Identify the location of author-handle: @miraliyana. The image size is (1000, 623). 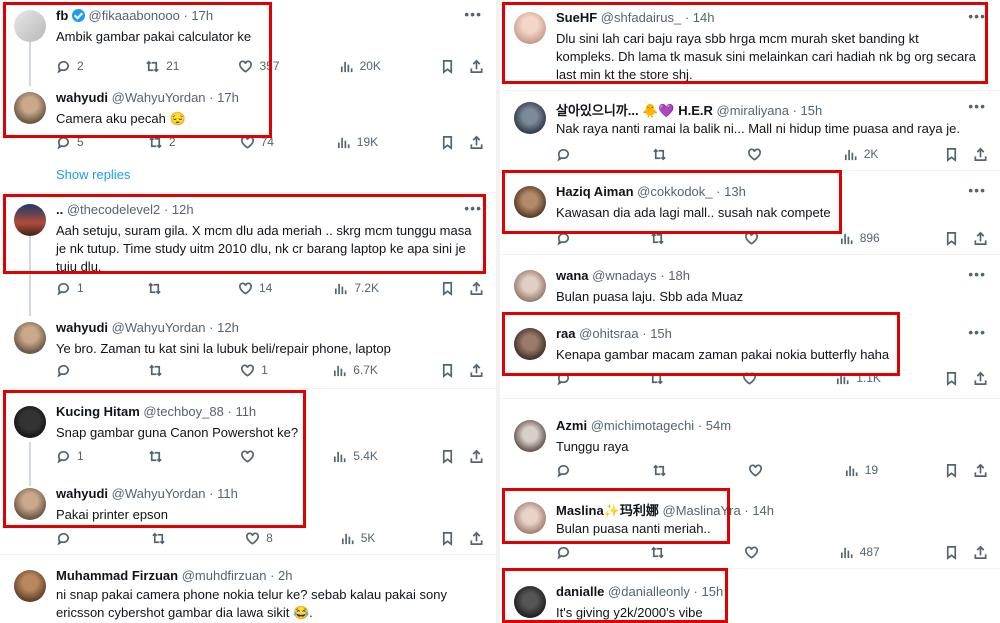
(753, 110).